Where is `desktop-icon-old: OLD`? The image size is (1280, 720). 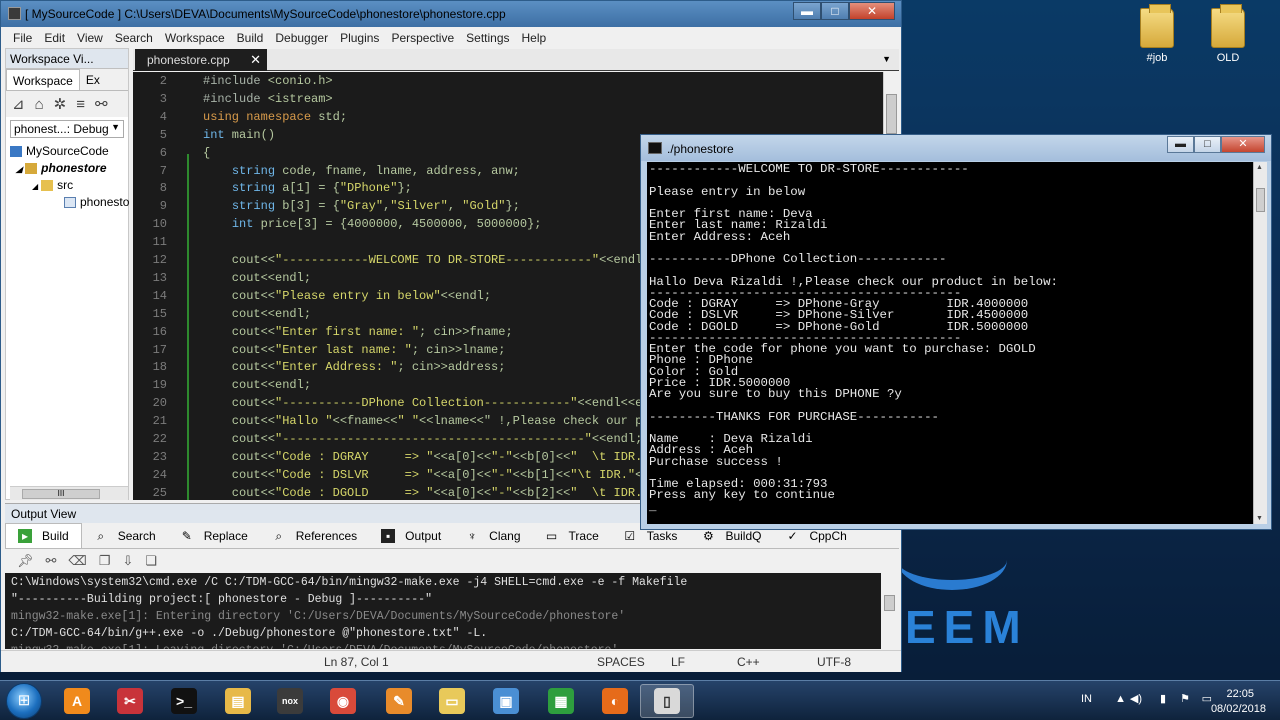
desktop-icon-old: OLD is located at coordinates (1228, 34).